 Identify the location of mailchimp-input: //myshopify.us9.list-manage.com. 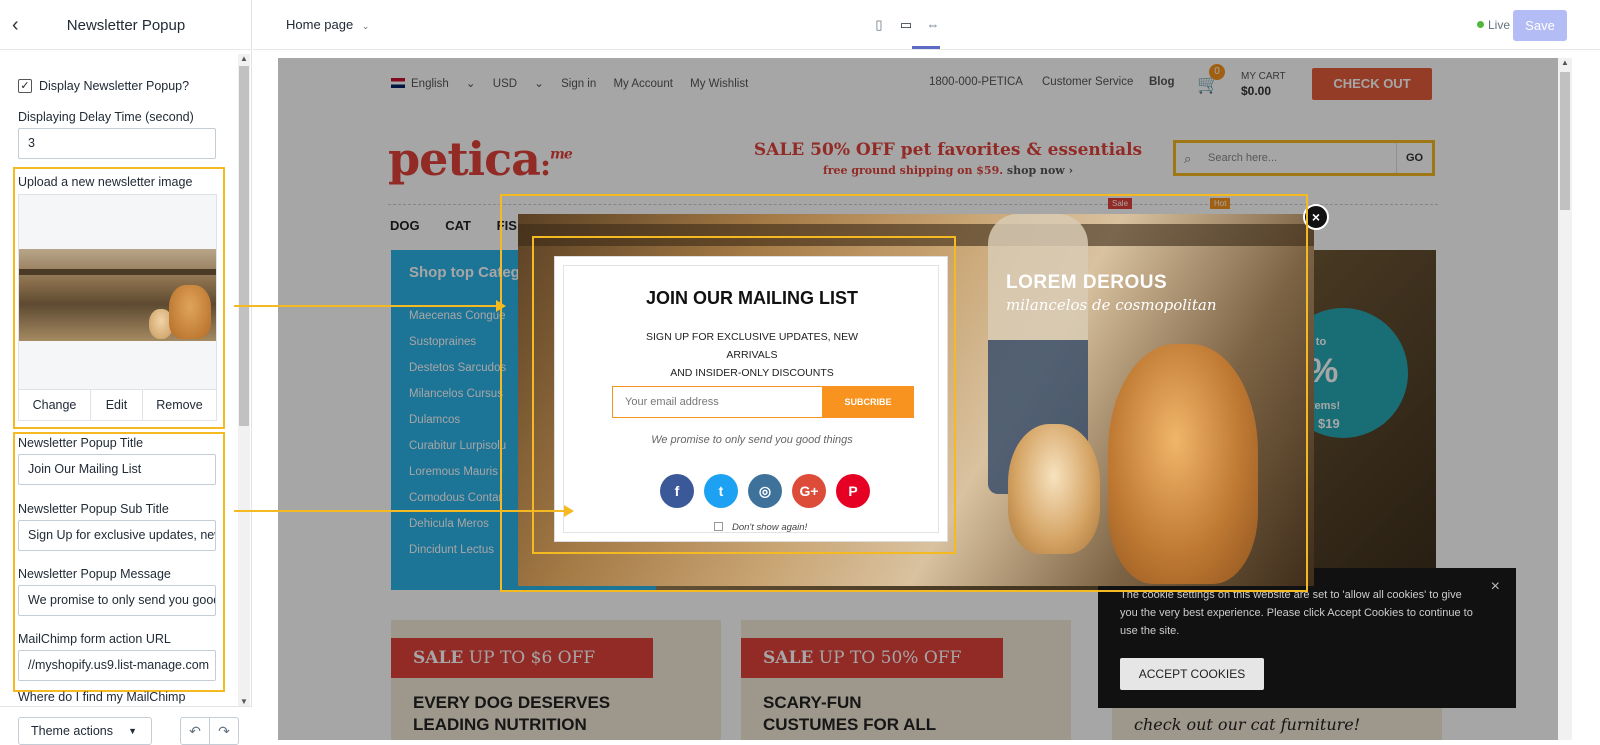
(117, 665).